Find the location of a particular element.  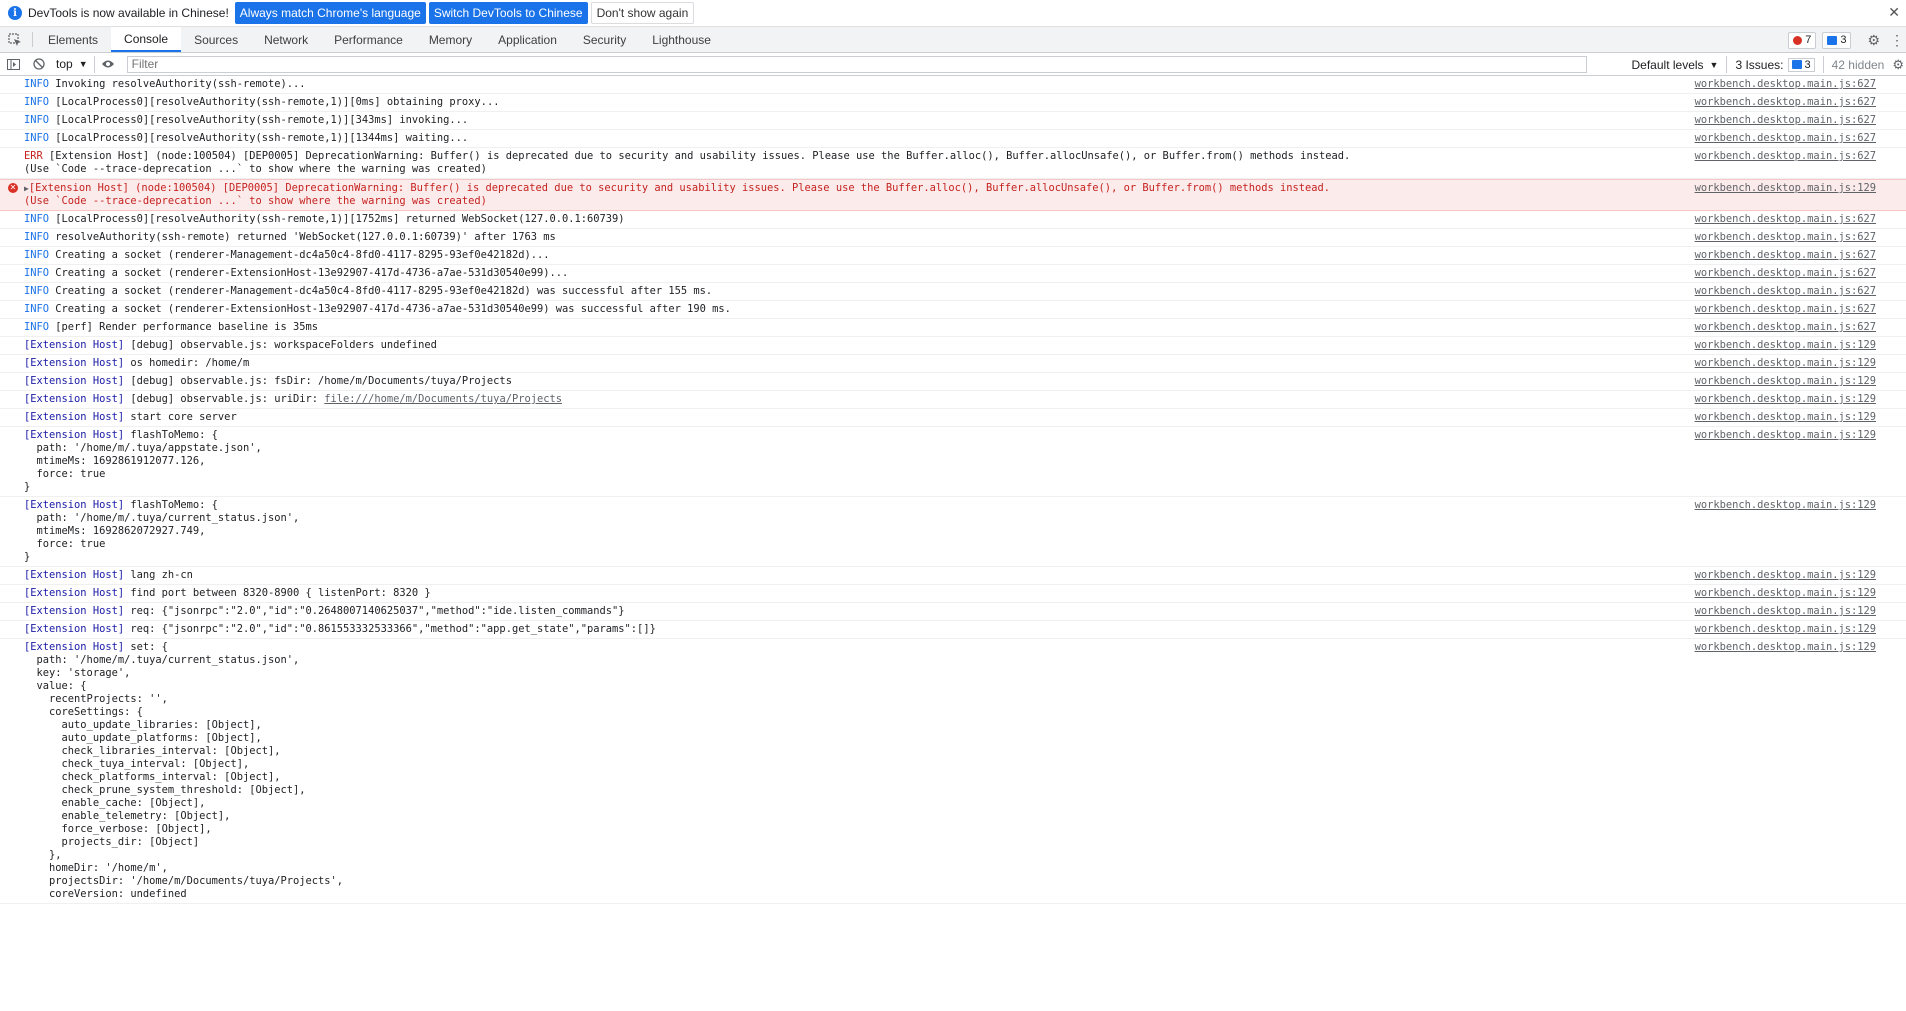

filter-input is located at coordinates (856, 64).